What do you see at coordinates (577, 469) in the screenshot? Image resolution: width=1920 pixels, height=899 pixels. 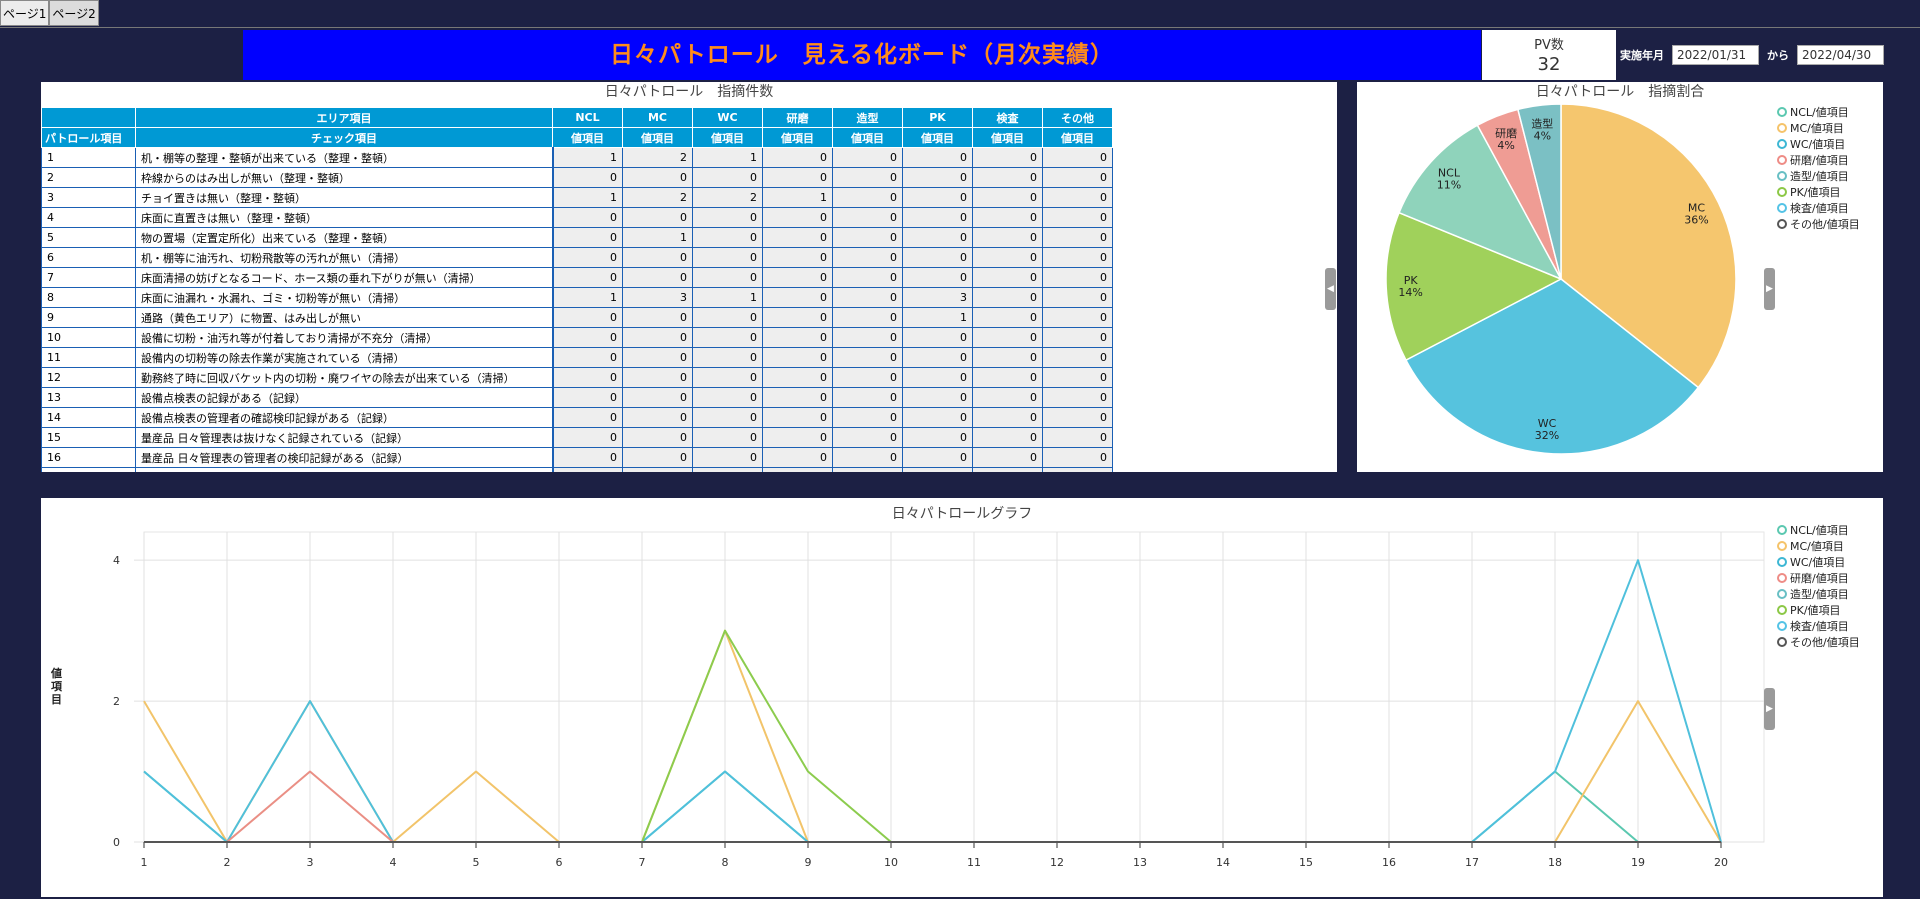 I see `table-row: 1700000000` at bounding box center [577, 469].